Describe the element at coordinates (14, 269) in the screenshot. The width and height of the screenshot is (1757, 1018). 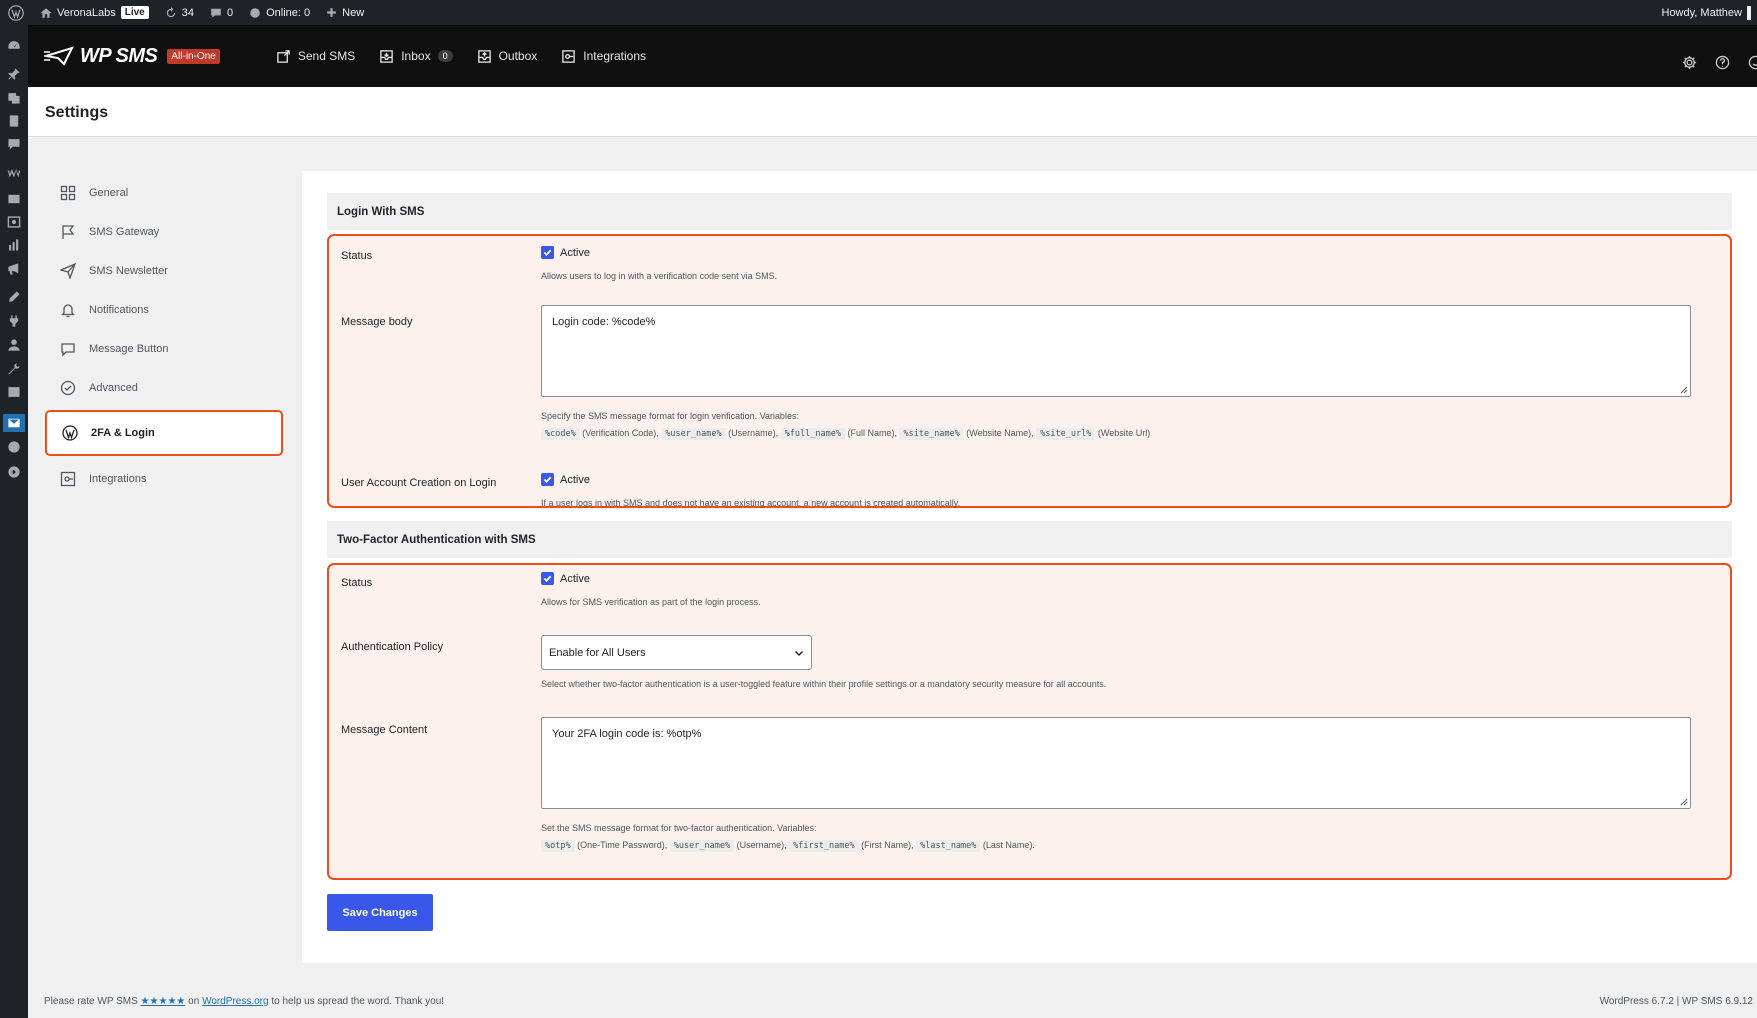
I see `marketing-icon` at that location.